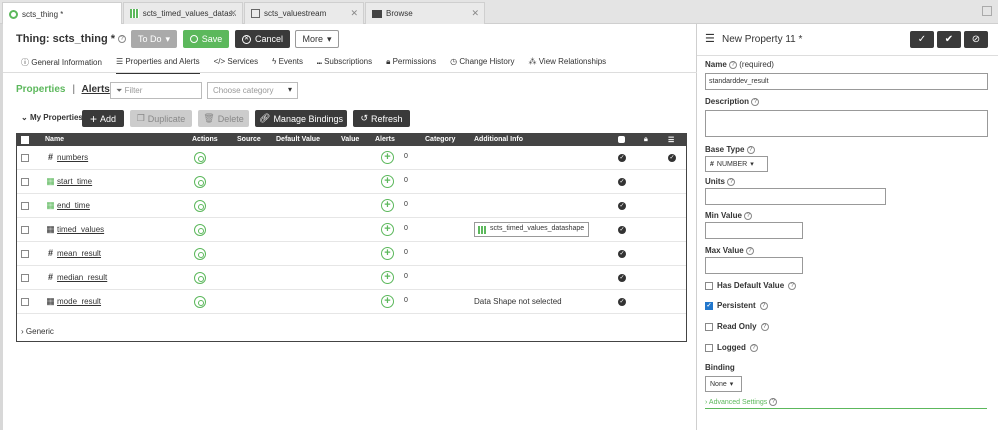 The image size is (998, 430). What do you see at coordinates (846, 123) in the screenshot?
I see `description-field` at bounding box center [846, 123].